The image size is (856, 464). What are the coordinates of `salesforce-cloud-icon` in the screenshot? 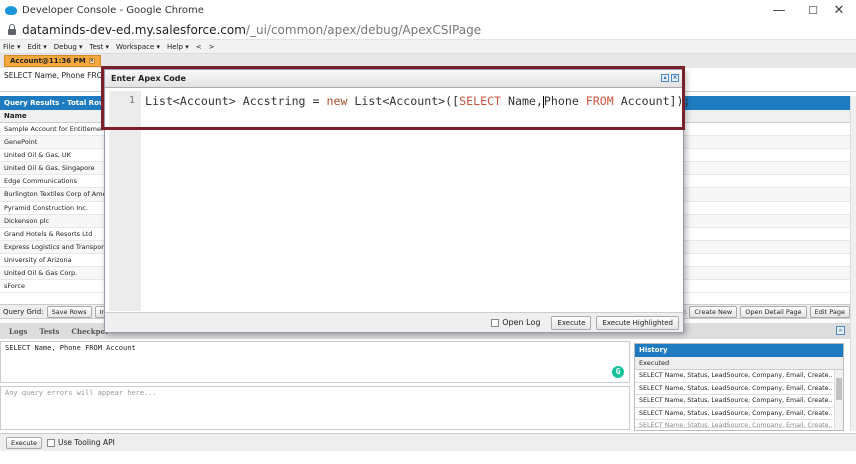 It's located at (11, 10).